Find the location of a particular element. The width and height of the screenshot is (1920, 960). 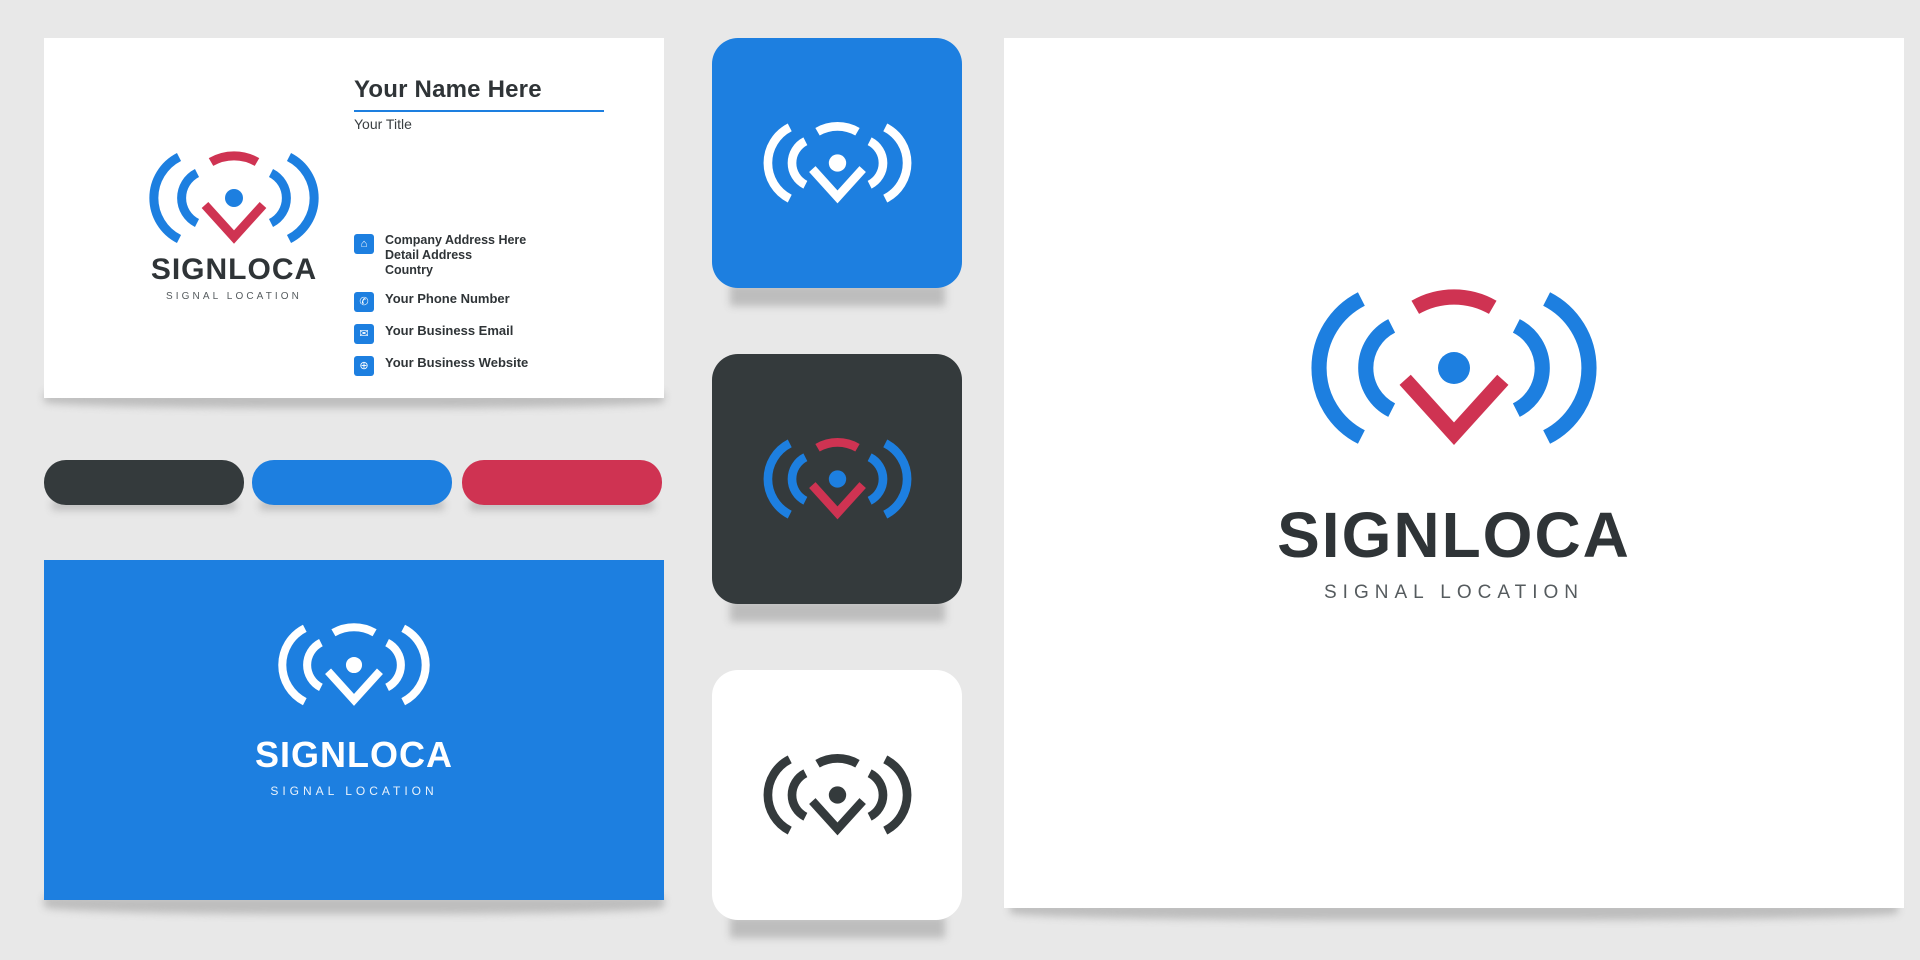

home-icon: ⌂ is located at coordinates (364, 244).